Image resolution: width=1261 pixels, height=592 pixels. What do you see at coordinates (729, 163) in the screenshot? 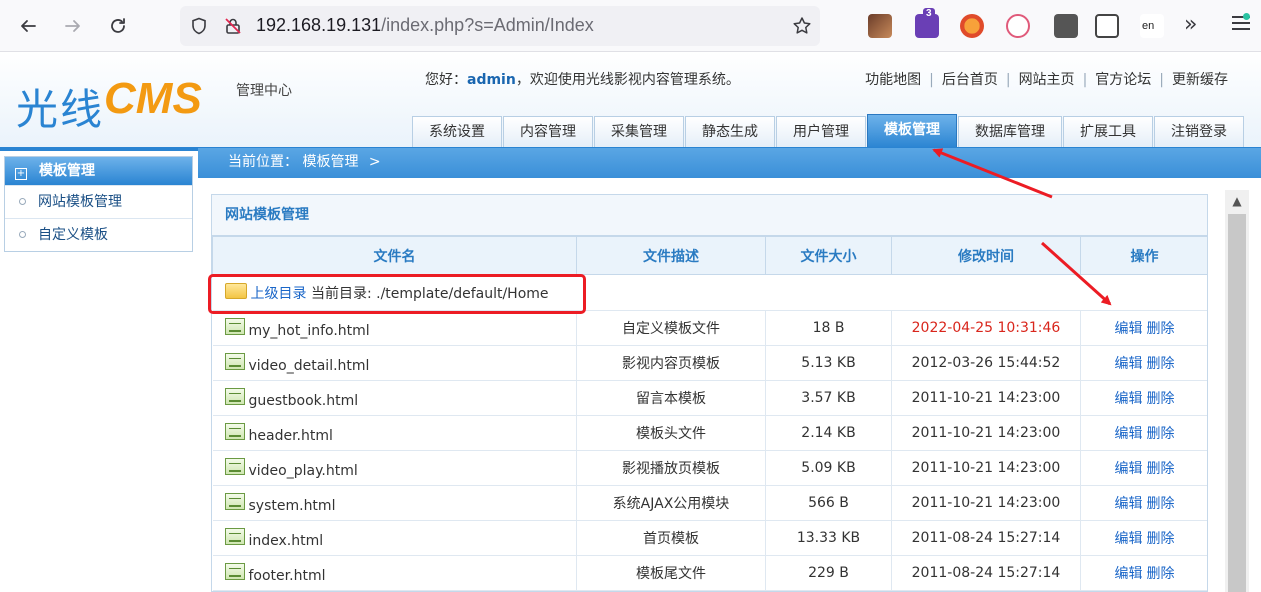
I see `breadcrumb: 当前位置： 模板管理 >` at bounding box center [729, 163].